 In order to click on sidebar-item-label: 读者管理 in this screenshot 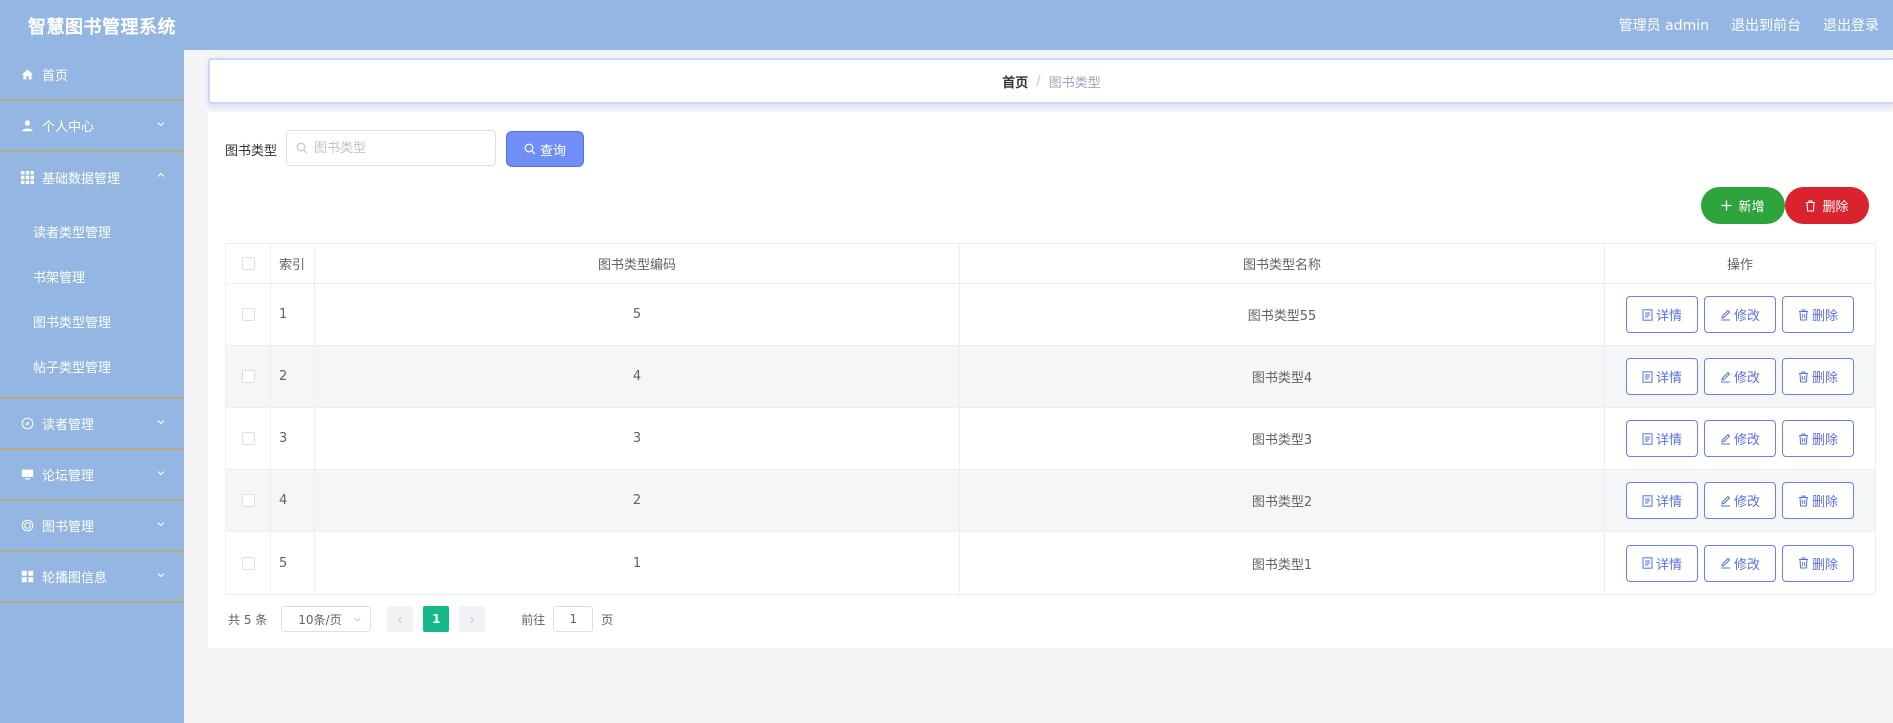, I will do `click(68, 425)`.